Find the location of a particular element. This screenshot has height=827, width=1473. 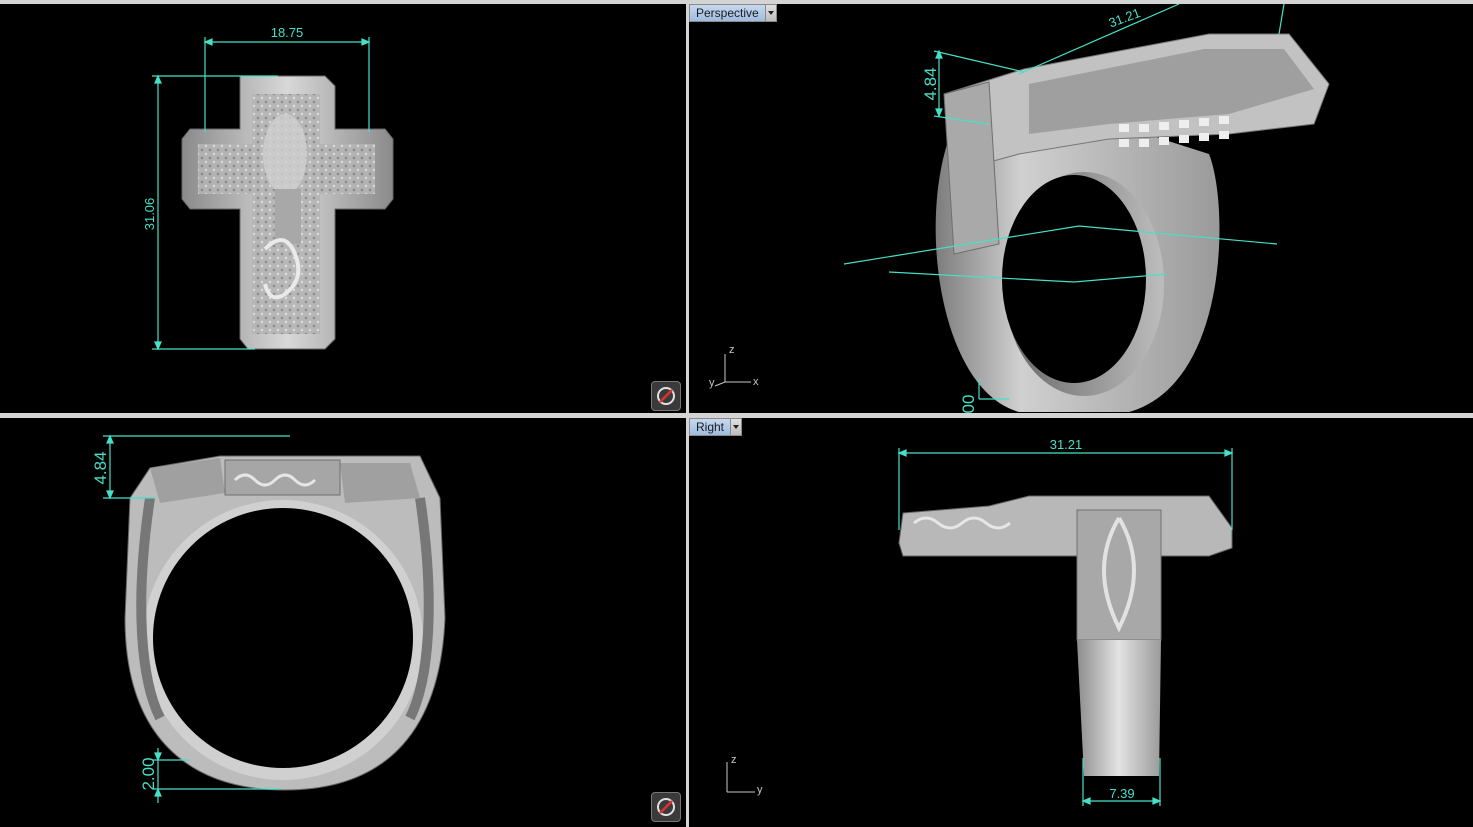

axis-x-label: x is located at coordinates (756, 382).